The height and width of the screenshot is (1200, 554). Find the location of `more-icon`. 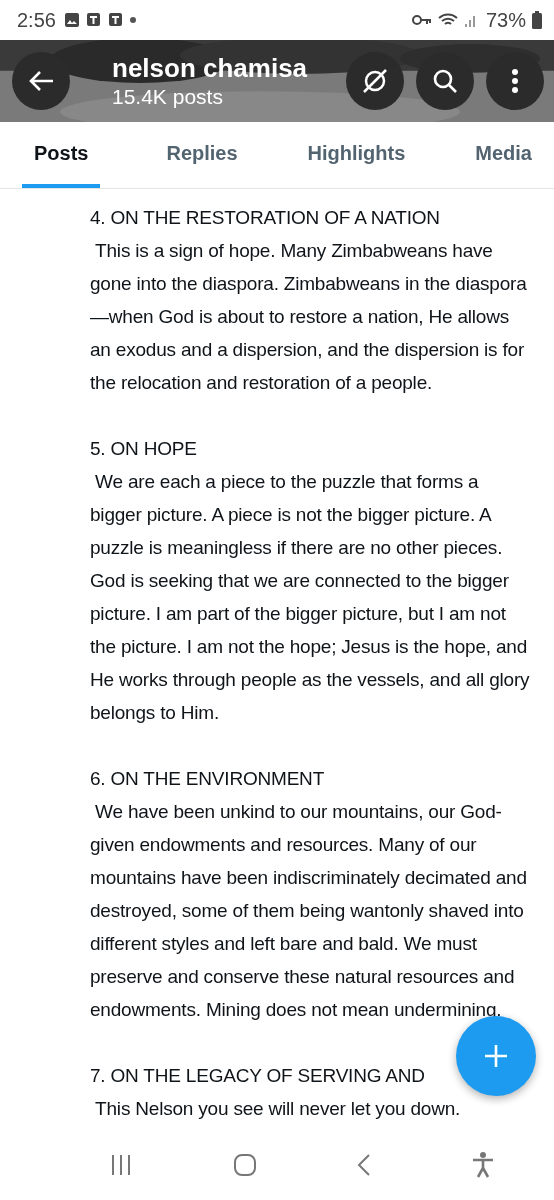

more-icon is located at coordinates (515, 81).